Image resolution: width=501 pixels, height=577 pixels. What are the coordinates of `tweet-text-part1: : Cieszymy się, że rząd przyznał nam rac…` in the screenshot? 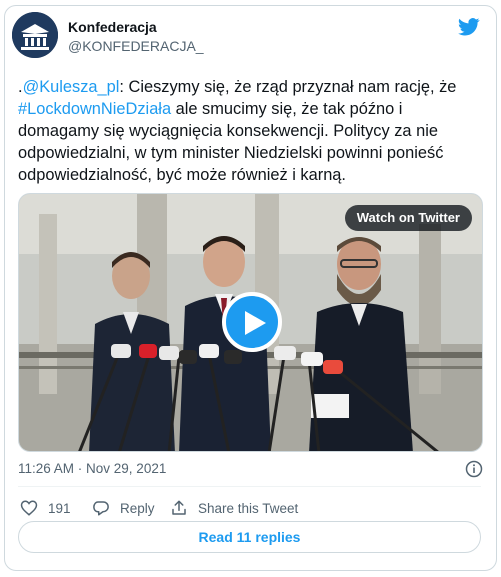 It's located at (288, 87).